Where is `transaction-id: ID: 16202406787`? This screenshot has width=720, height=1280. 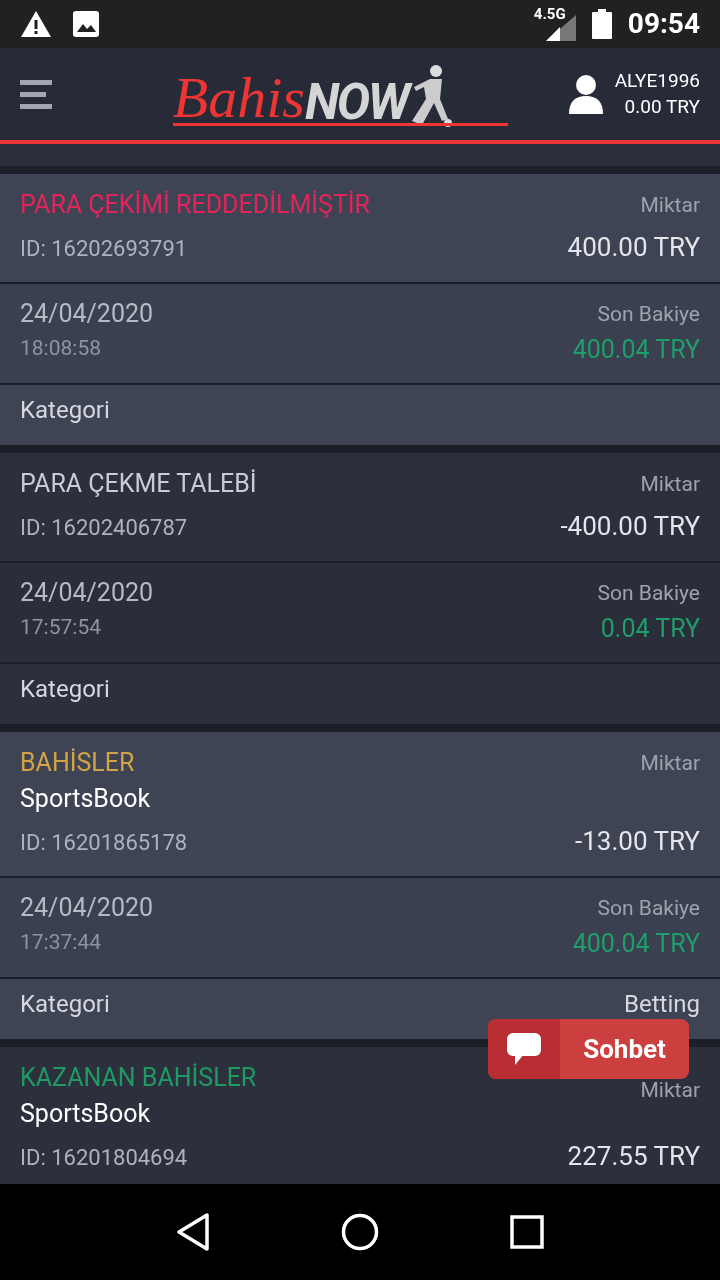 transaction-id: ID: 16202406787 is located at coordinates (104, 528).